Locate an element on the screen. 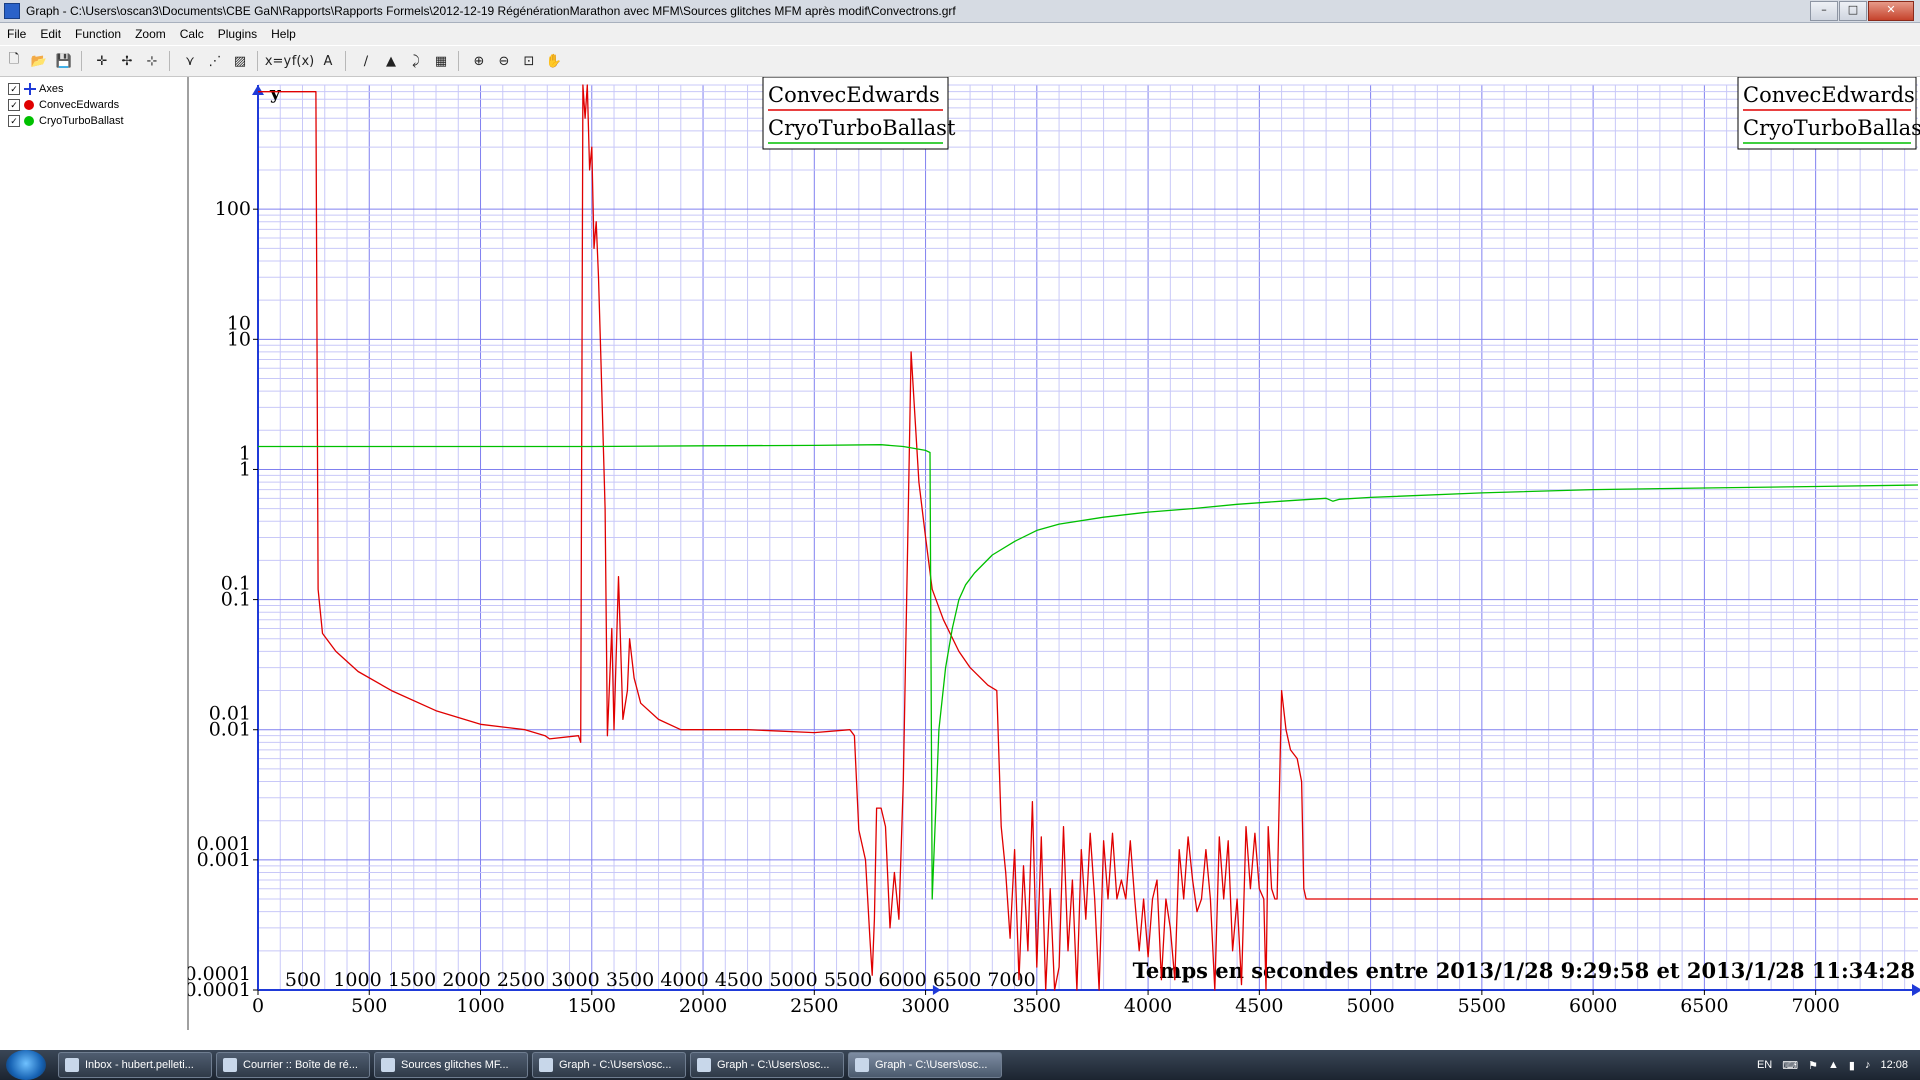 This screenshot has height=1080, width=1920. x-tick-label-ghost: 500 is located at coordinates (303, 980).